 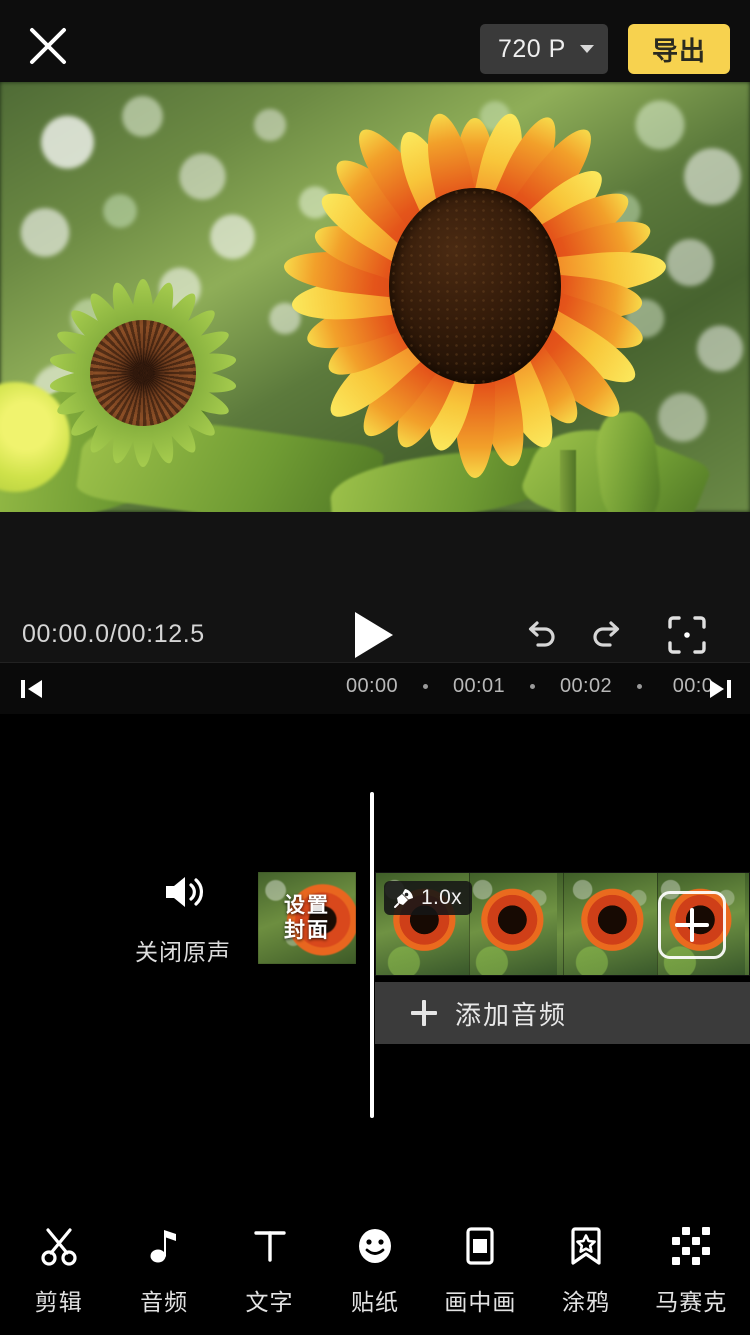 I want to click on timecode-display: 00:00.0/00:12.5, so click(x=113, y=634).